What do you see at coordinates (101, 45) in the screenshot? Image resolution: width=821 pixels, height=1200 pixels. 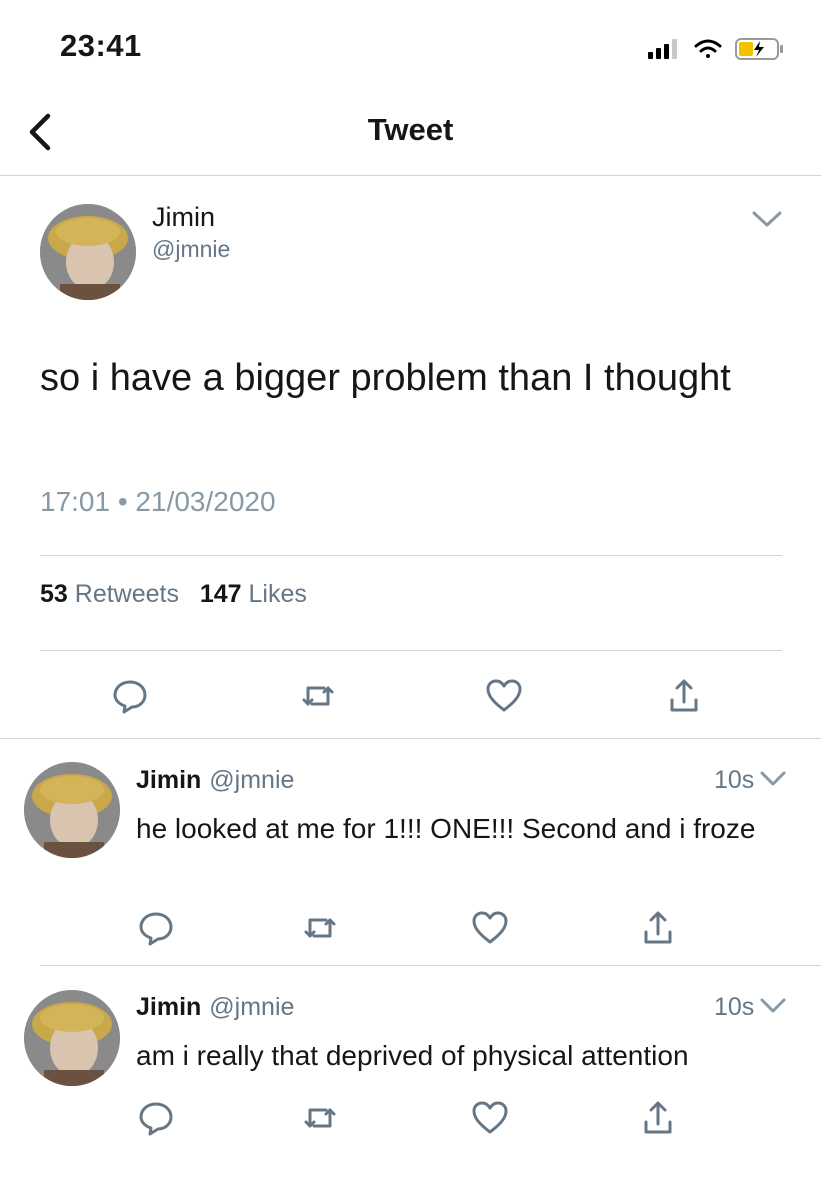 I see `status-time: 23:41` at bounding box center [101, 45].